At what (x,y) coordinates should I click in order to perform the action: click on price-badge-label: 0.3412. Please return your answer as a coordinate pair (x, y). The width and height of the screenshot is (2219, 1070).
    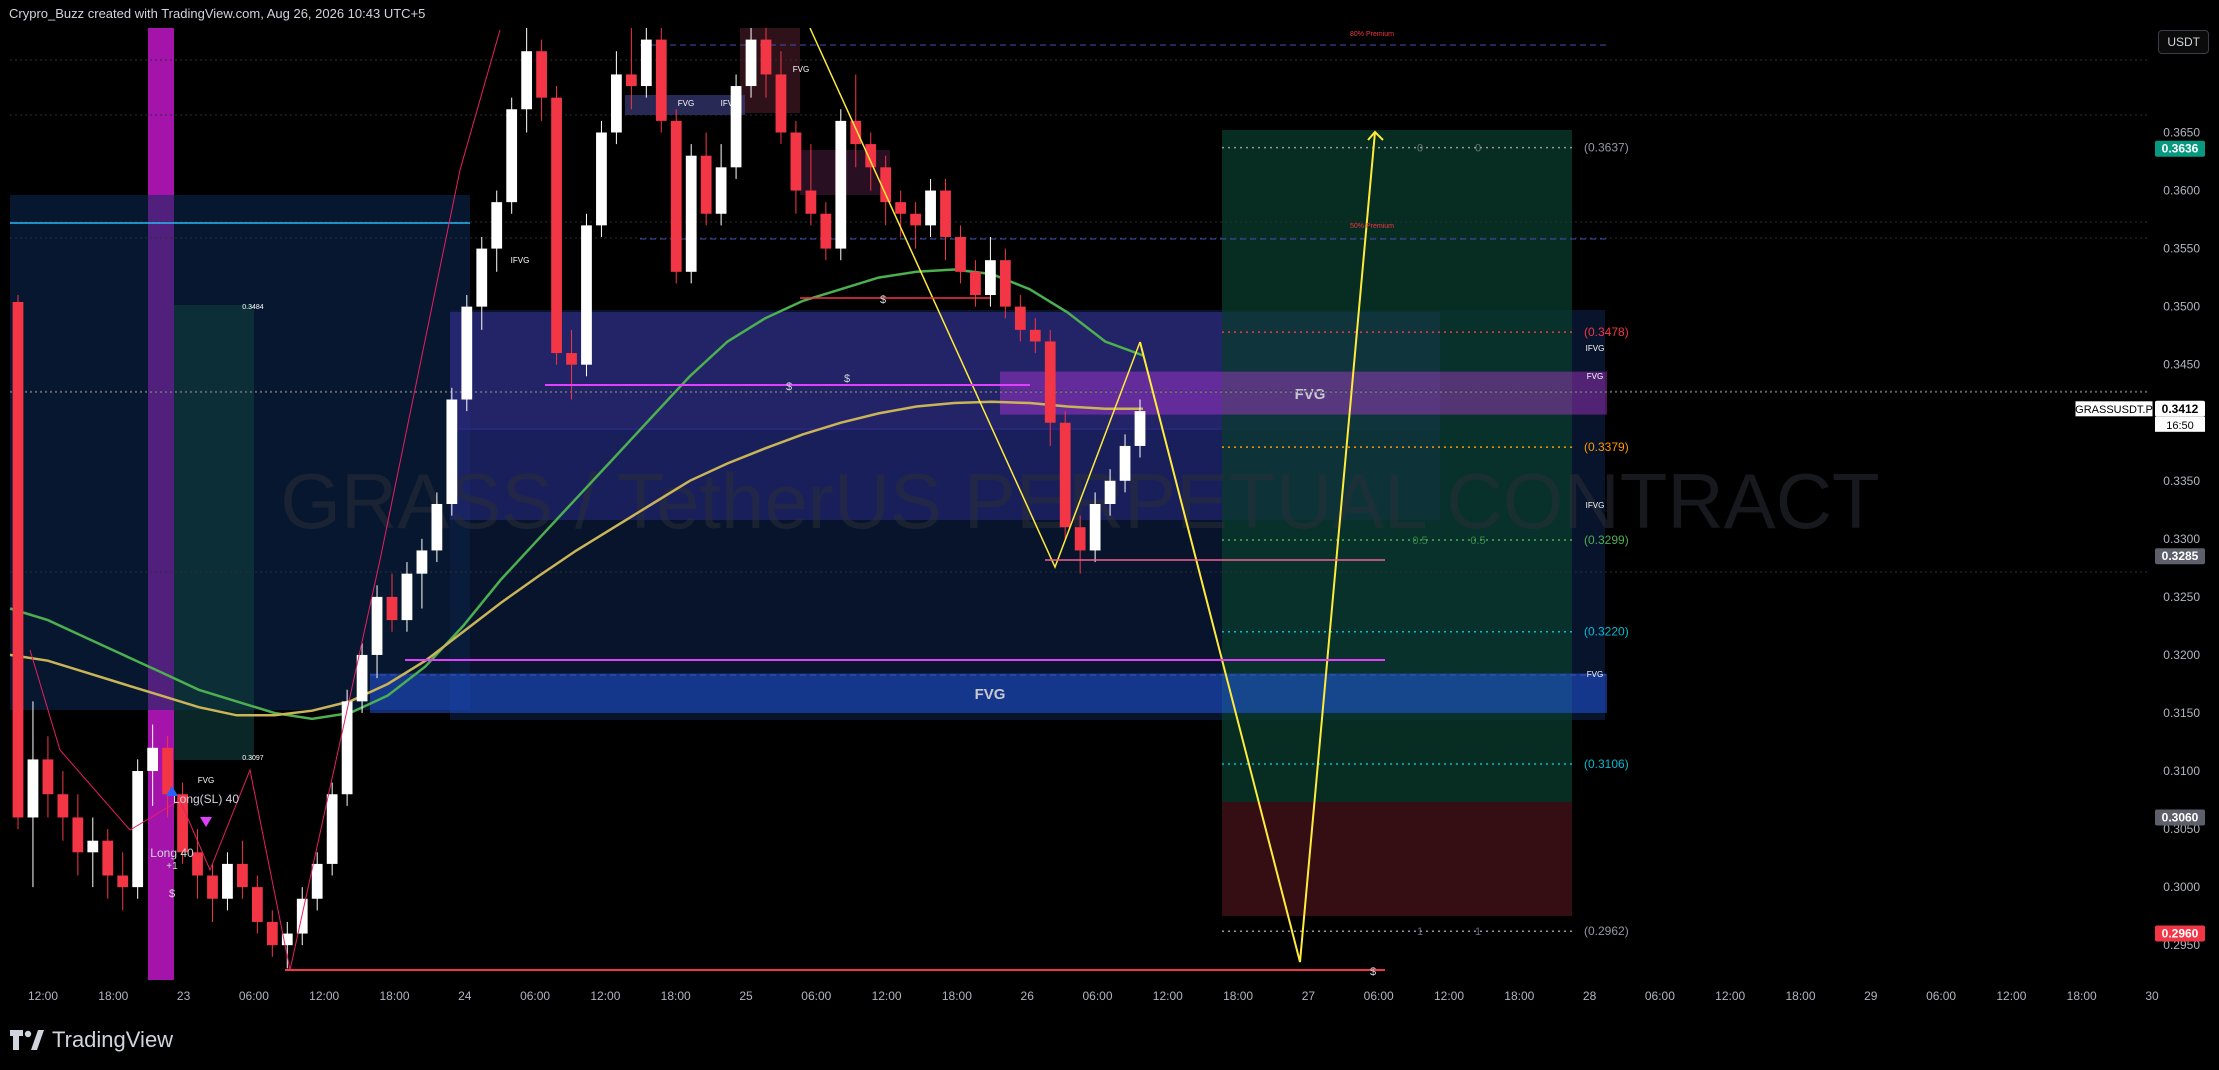
    Looking at the image, I should click on (2180, 409).